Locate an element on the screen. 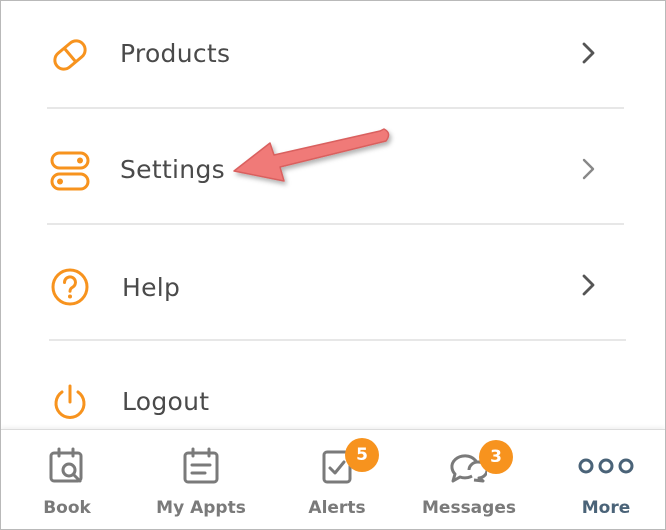 This screenshot has width=666, height=530. menu-item-label: Logout is located at coordinates (166, 401).